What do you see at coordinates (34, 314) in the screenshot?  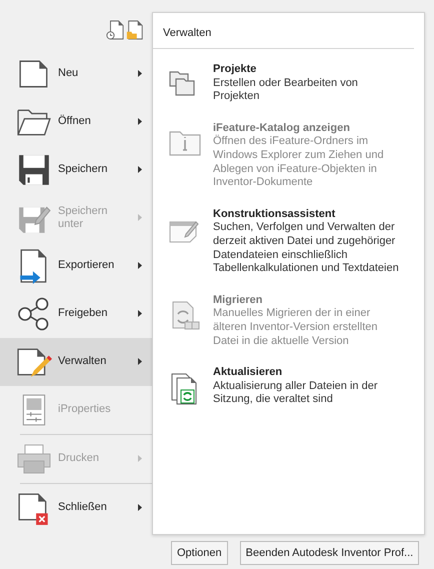 I see `share-icon` at bounding box center [34, 314].